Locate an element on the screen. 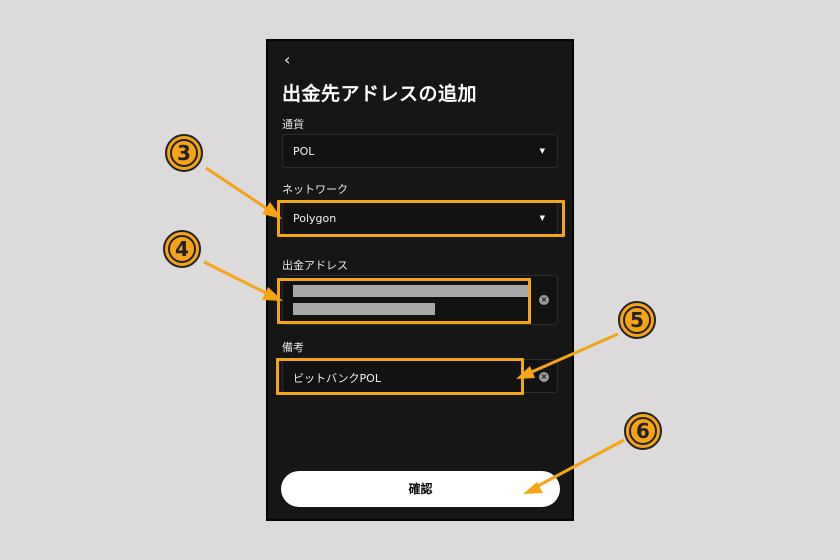  annotation-badge-5: 5 is located at coordinates (637, 320).